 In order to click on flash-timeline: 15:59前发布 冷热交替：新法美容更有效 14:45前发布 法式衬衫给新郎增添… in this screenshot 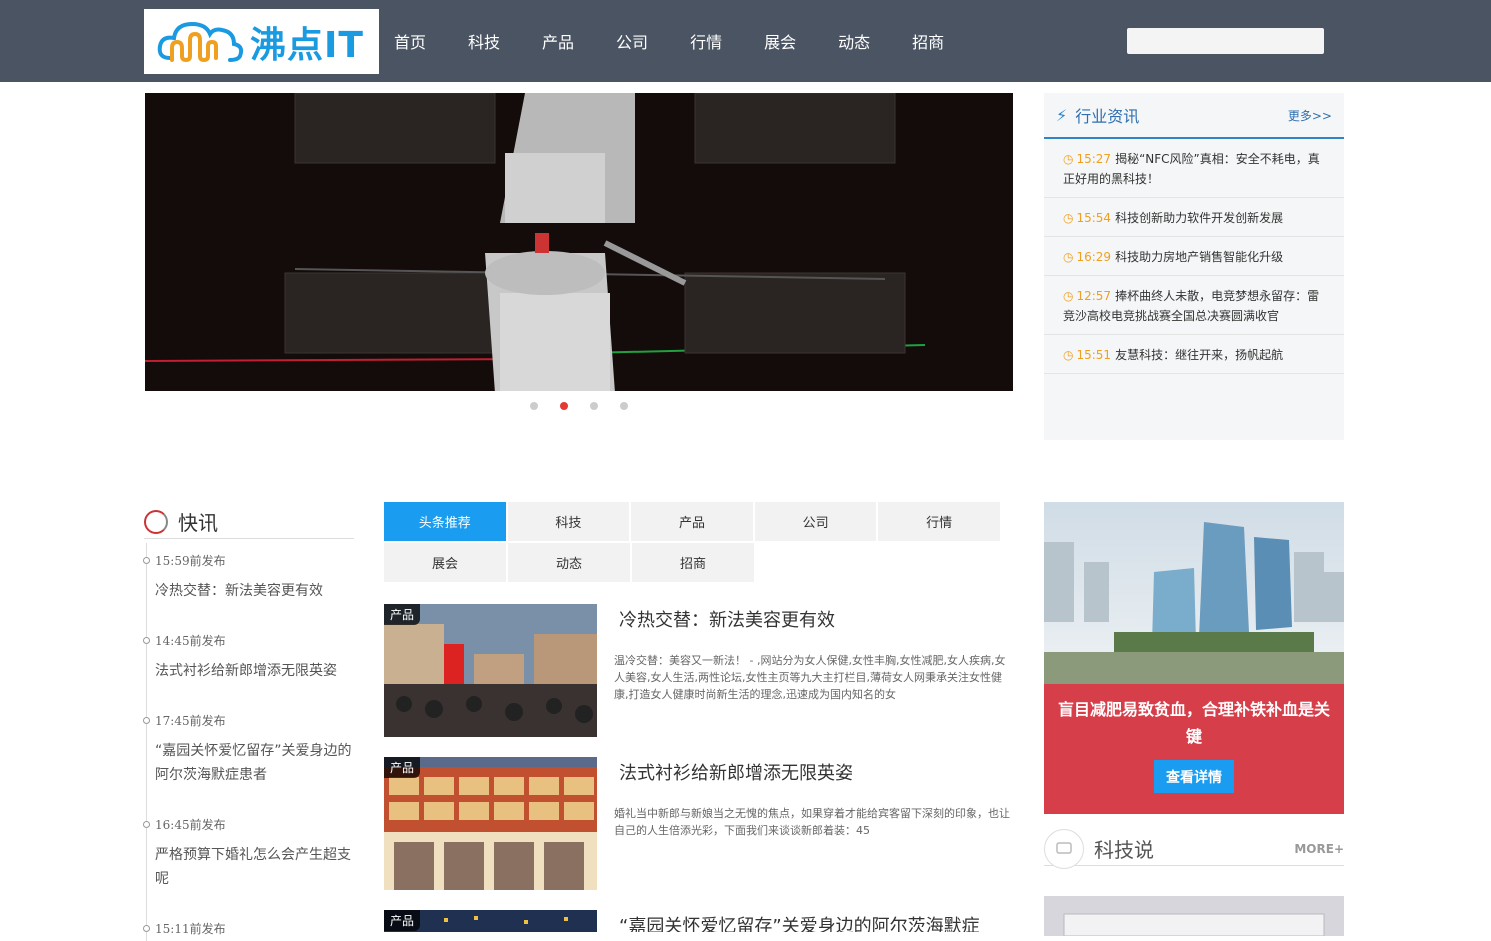, I will do `click(248, 742)`.